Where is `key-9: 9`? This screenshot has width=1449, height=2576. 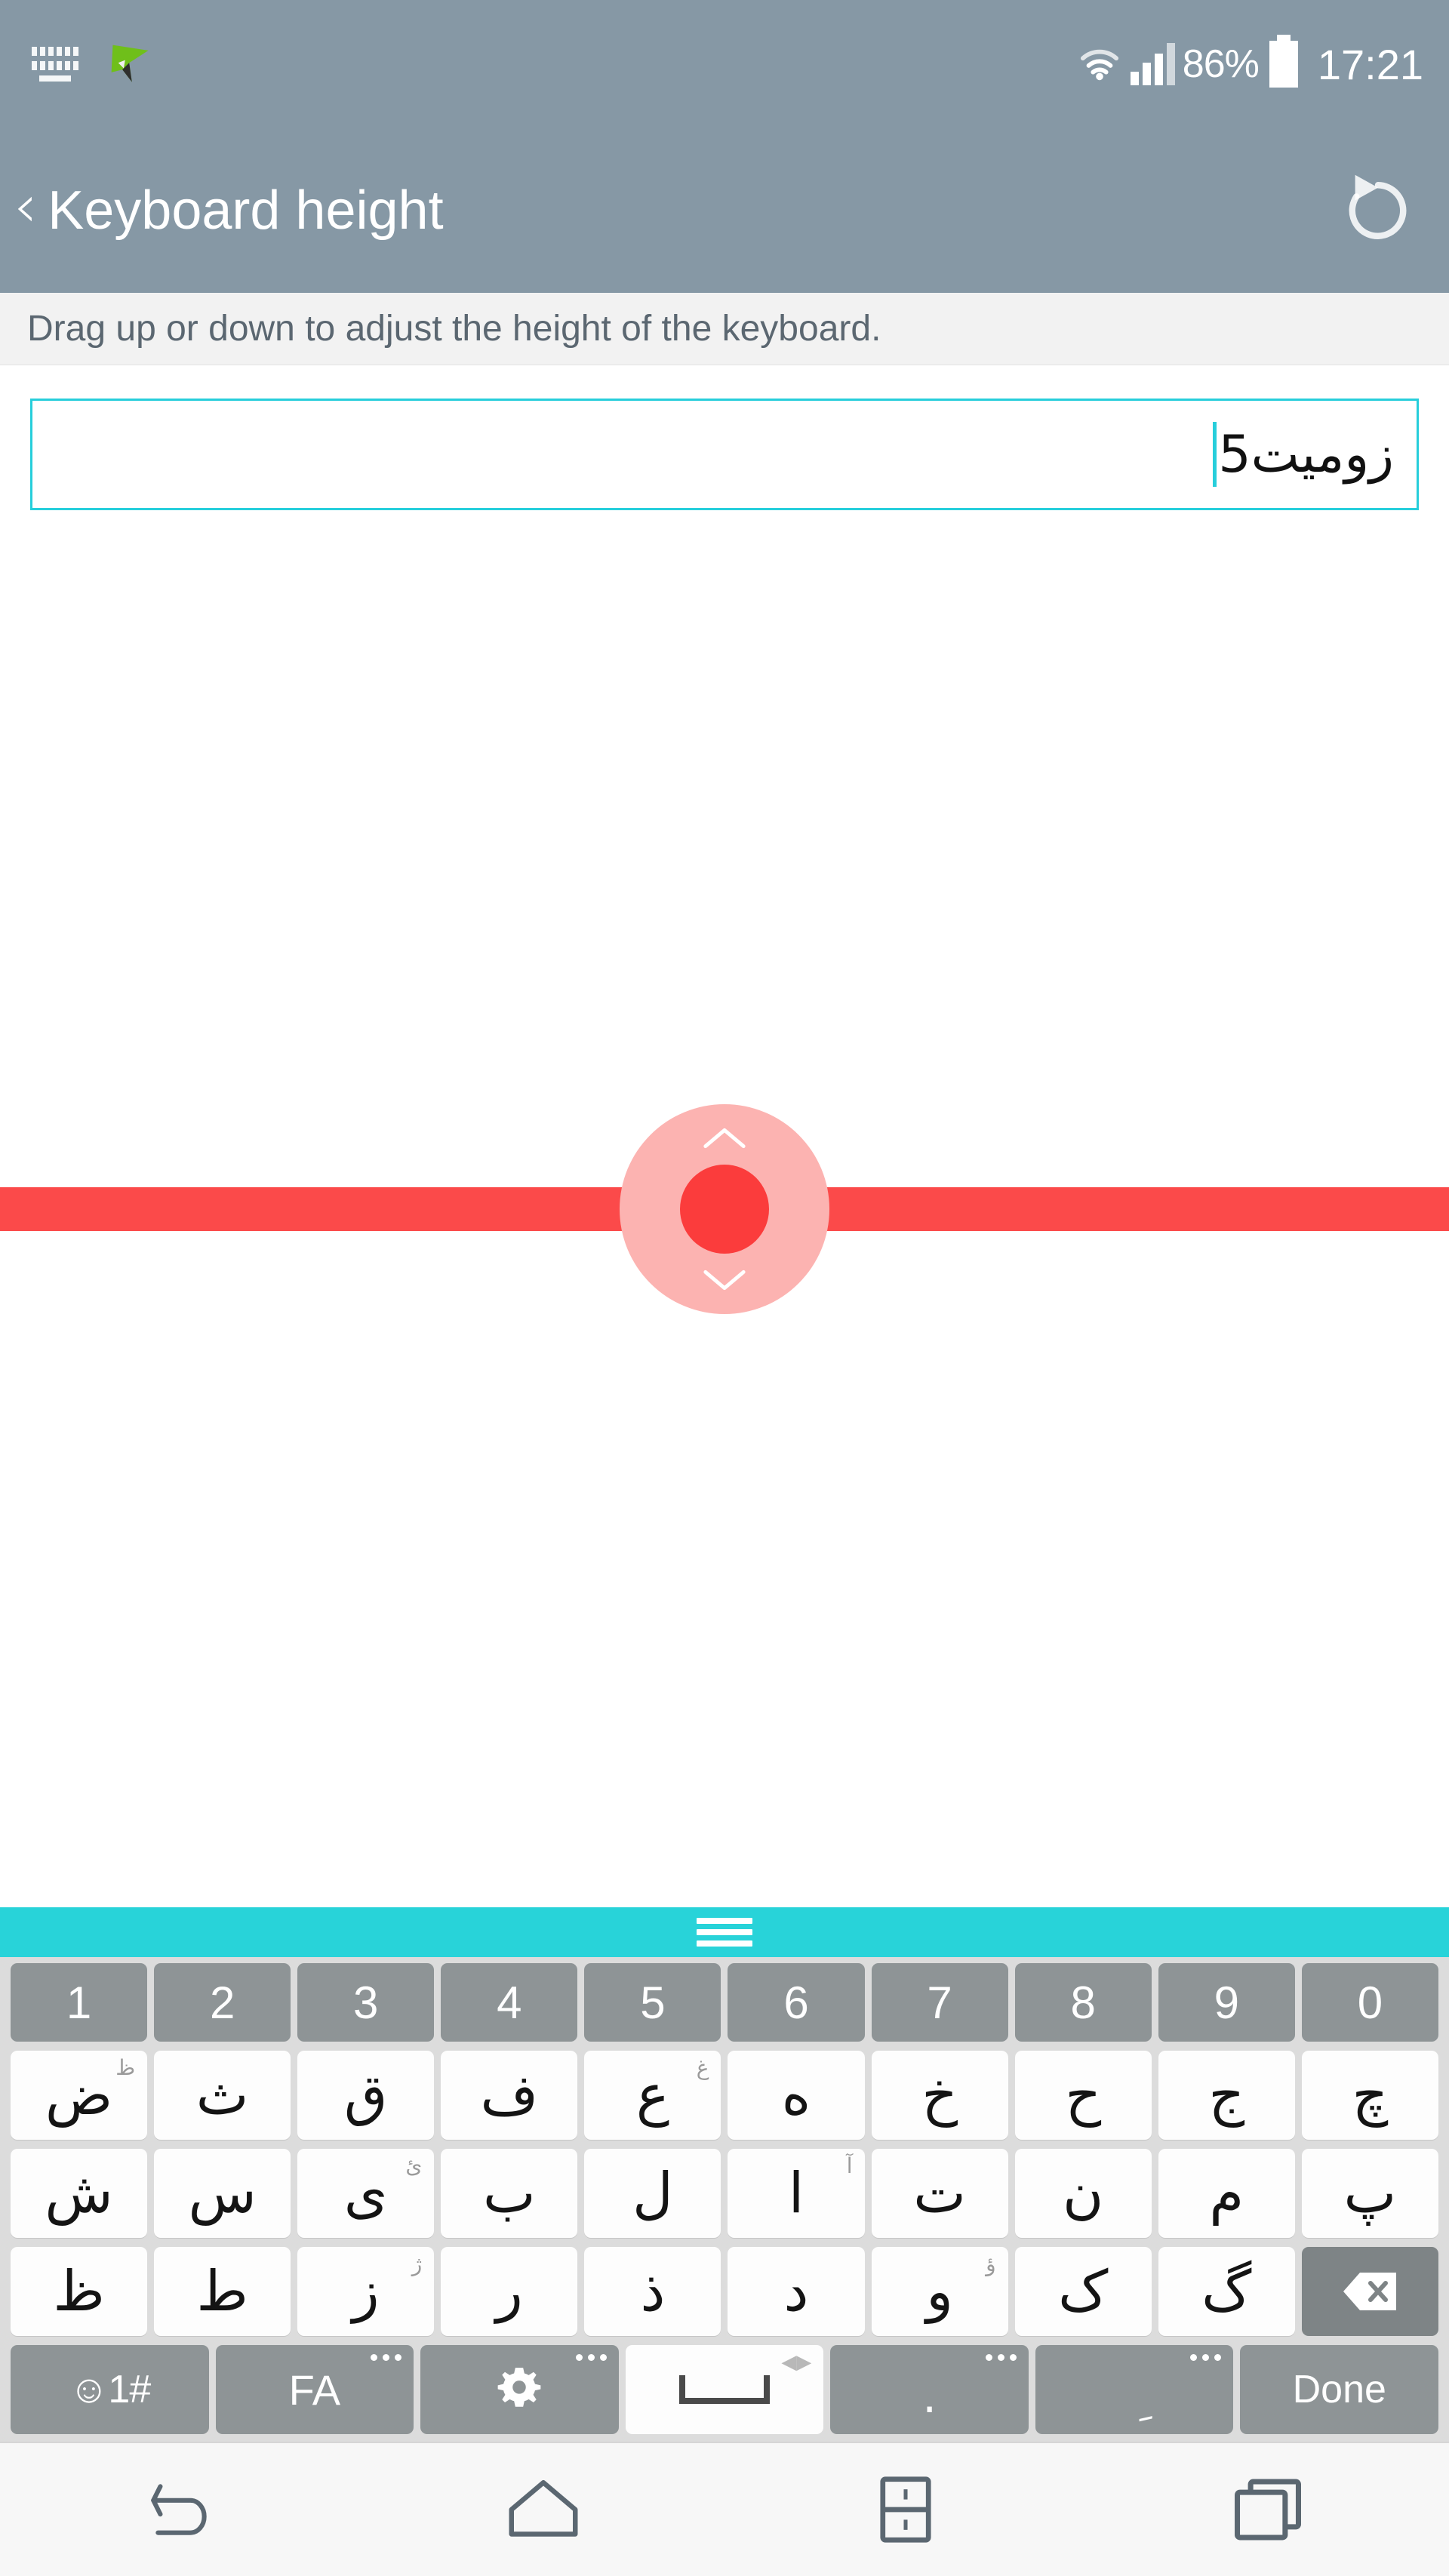
key-9: 9 is located at coordinates (1226, 2002).